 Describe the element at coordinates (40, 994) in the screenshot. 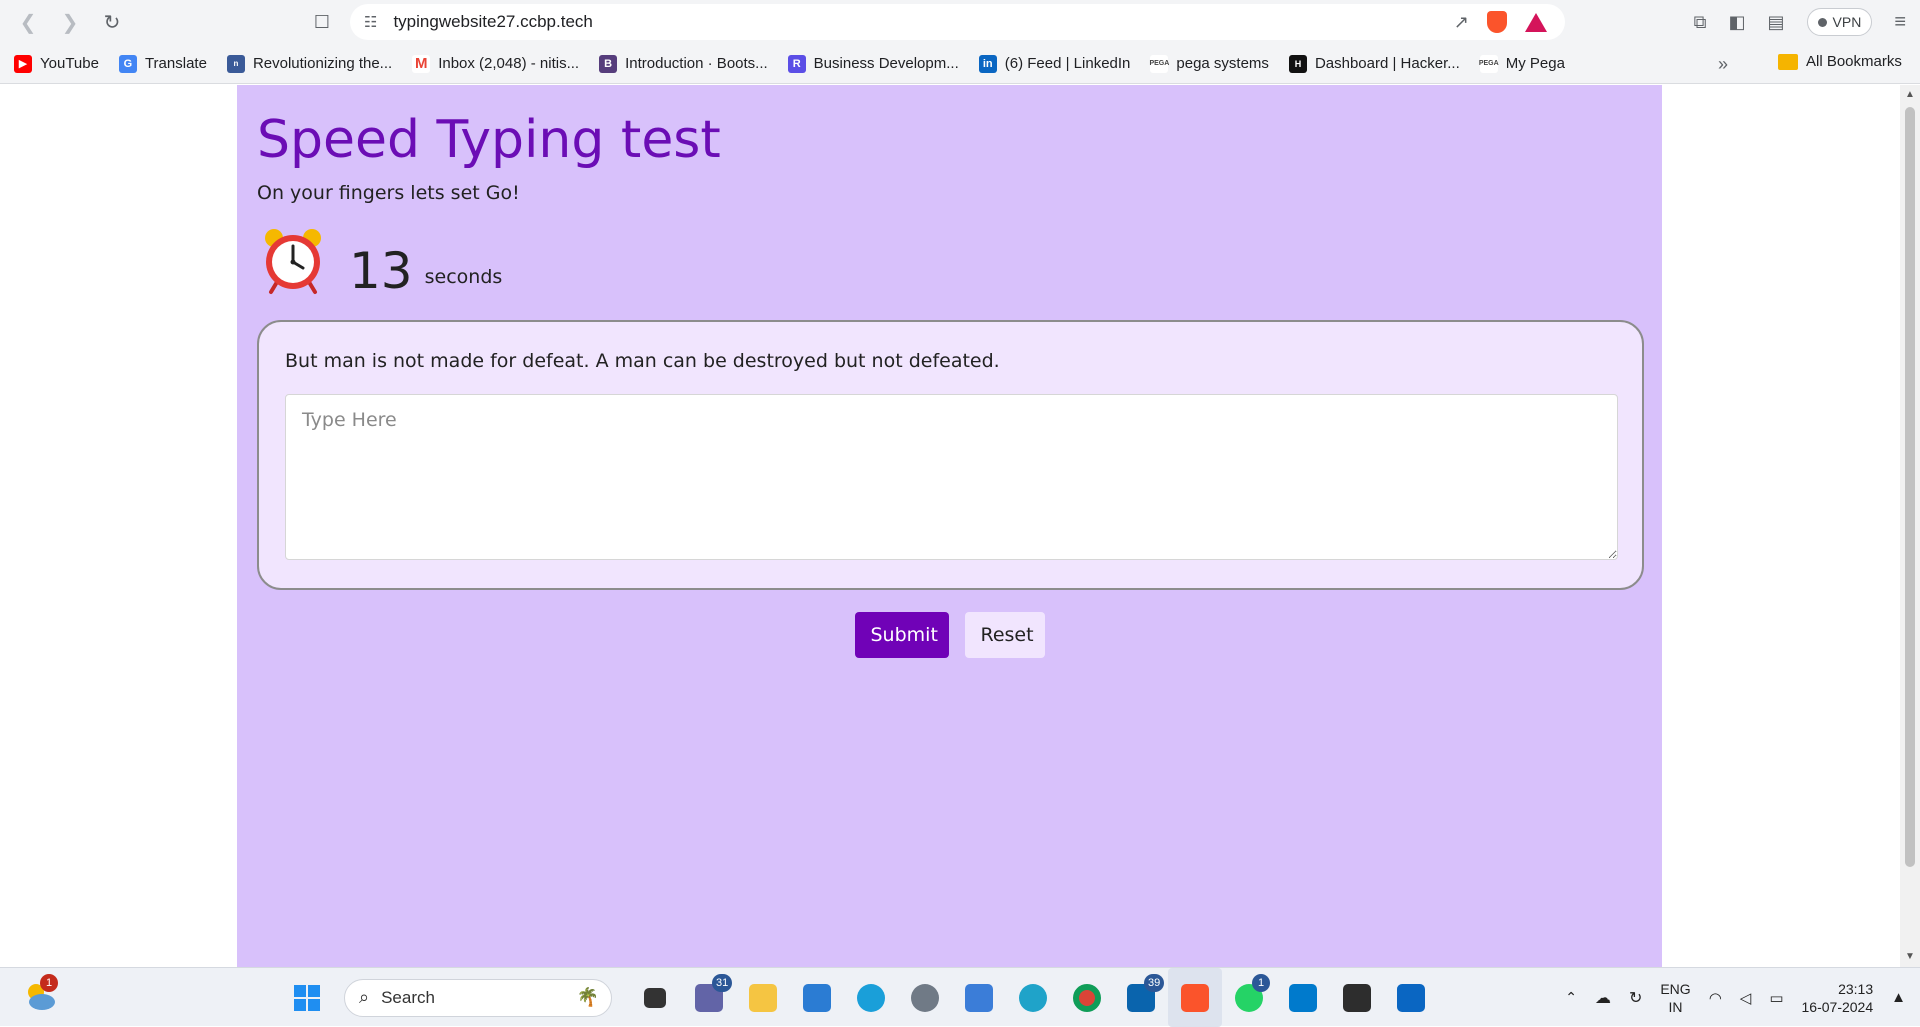

I see `weather-widget: 1` at that location.